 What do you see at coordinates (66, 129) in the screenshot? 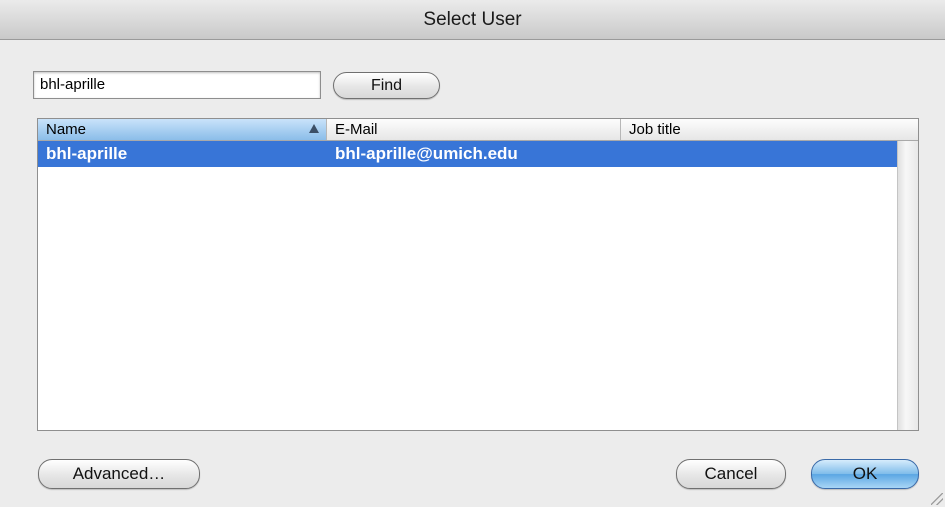
I see `column-header-name-label: Name` at bounding box center [66, 129].